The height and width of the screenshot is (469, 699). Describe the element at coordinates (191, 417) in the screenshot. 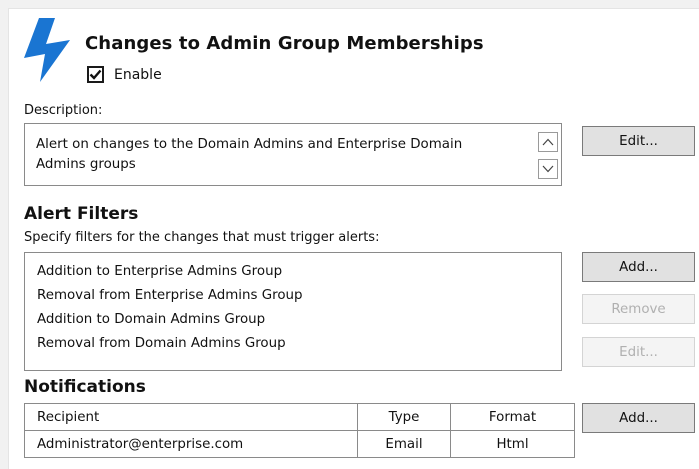

I see `column-header-recipient: Recipient` at that location.